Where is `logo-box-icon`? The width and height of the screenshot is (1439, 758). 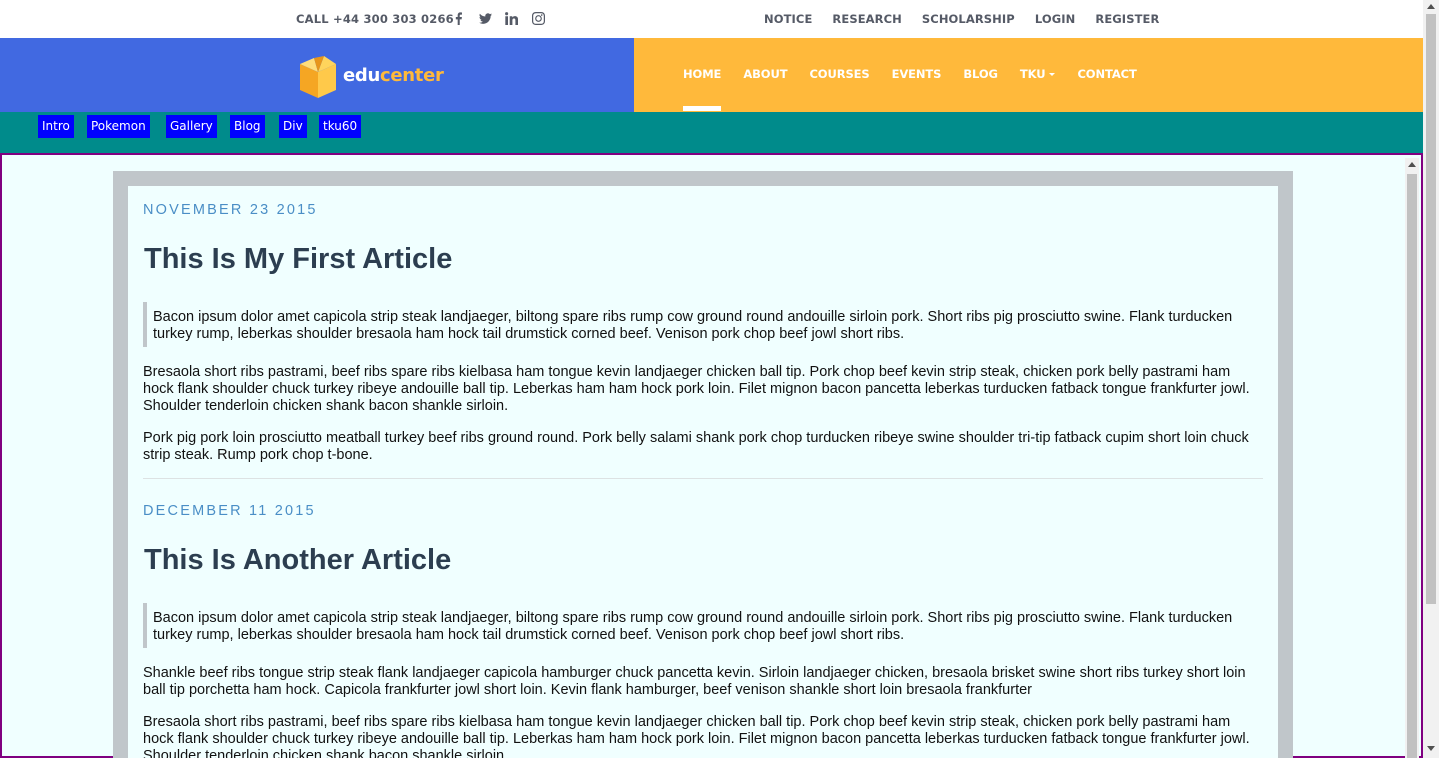
logo-box-icon is located at coordinates (318, 77).